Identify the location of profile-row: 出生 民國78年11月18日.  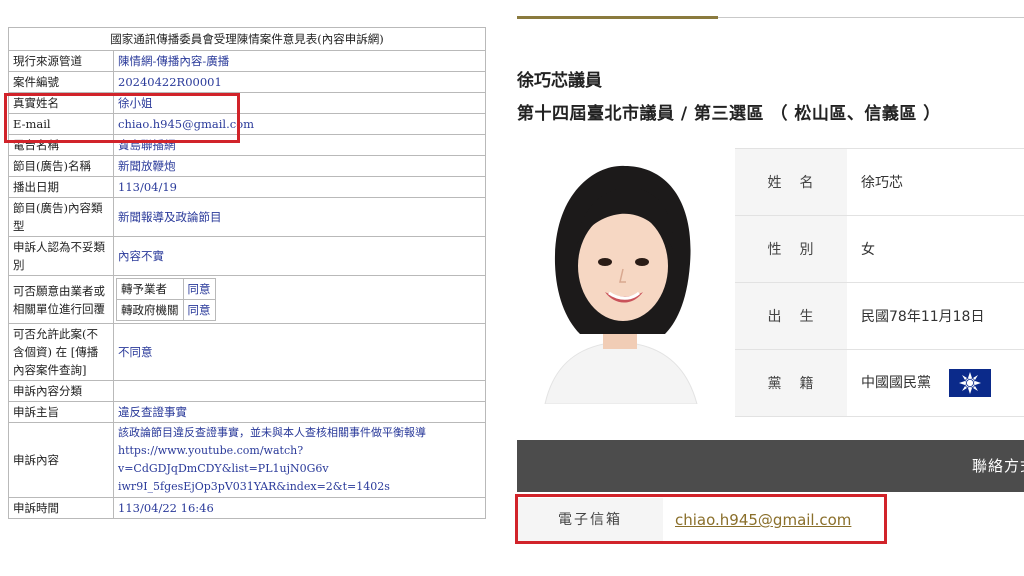
(879, 316).